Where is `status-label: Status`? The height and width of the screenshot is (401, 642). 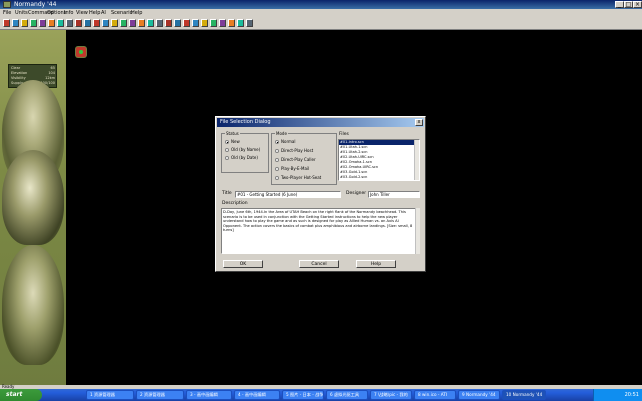 status-label: Status is located at coordinates (232, 133).